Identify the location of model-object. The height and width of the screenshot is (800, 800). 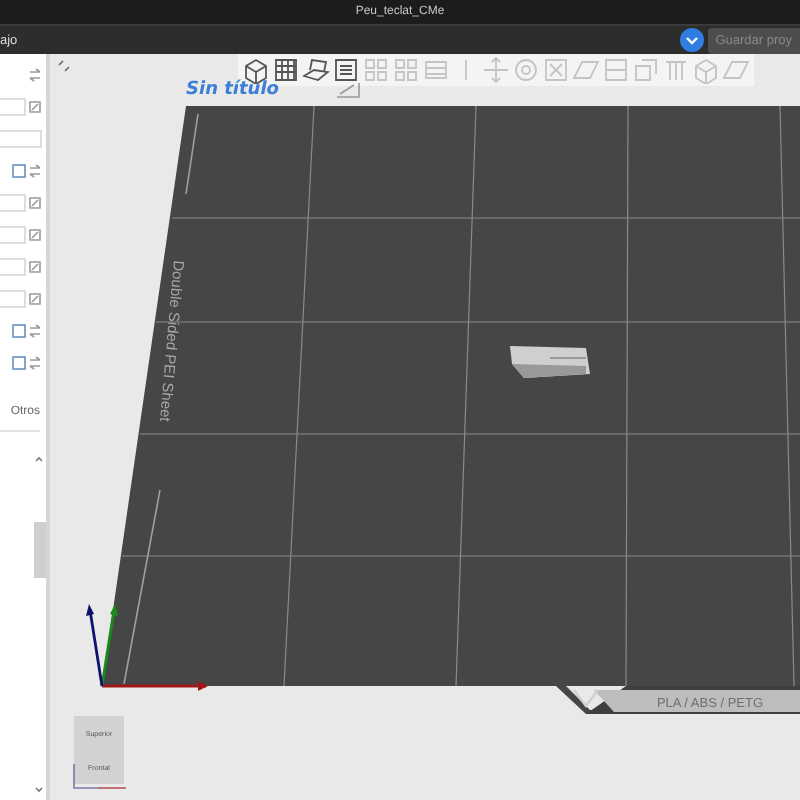
(550, 362).